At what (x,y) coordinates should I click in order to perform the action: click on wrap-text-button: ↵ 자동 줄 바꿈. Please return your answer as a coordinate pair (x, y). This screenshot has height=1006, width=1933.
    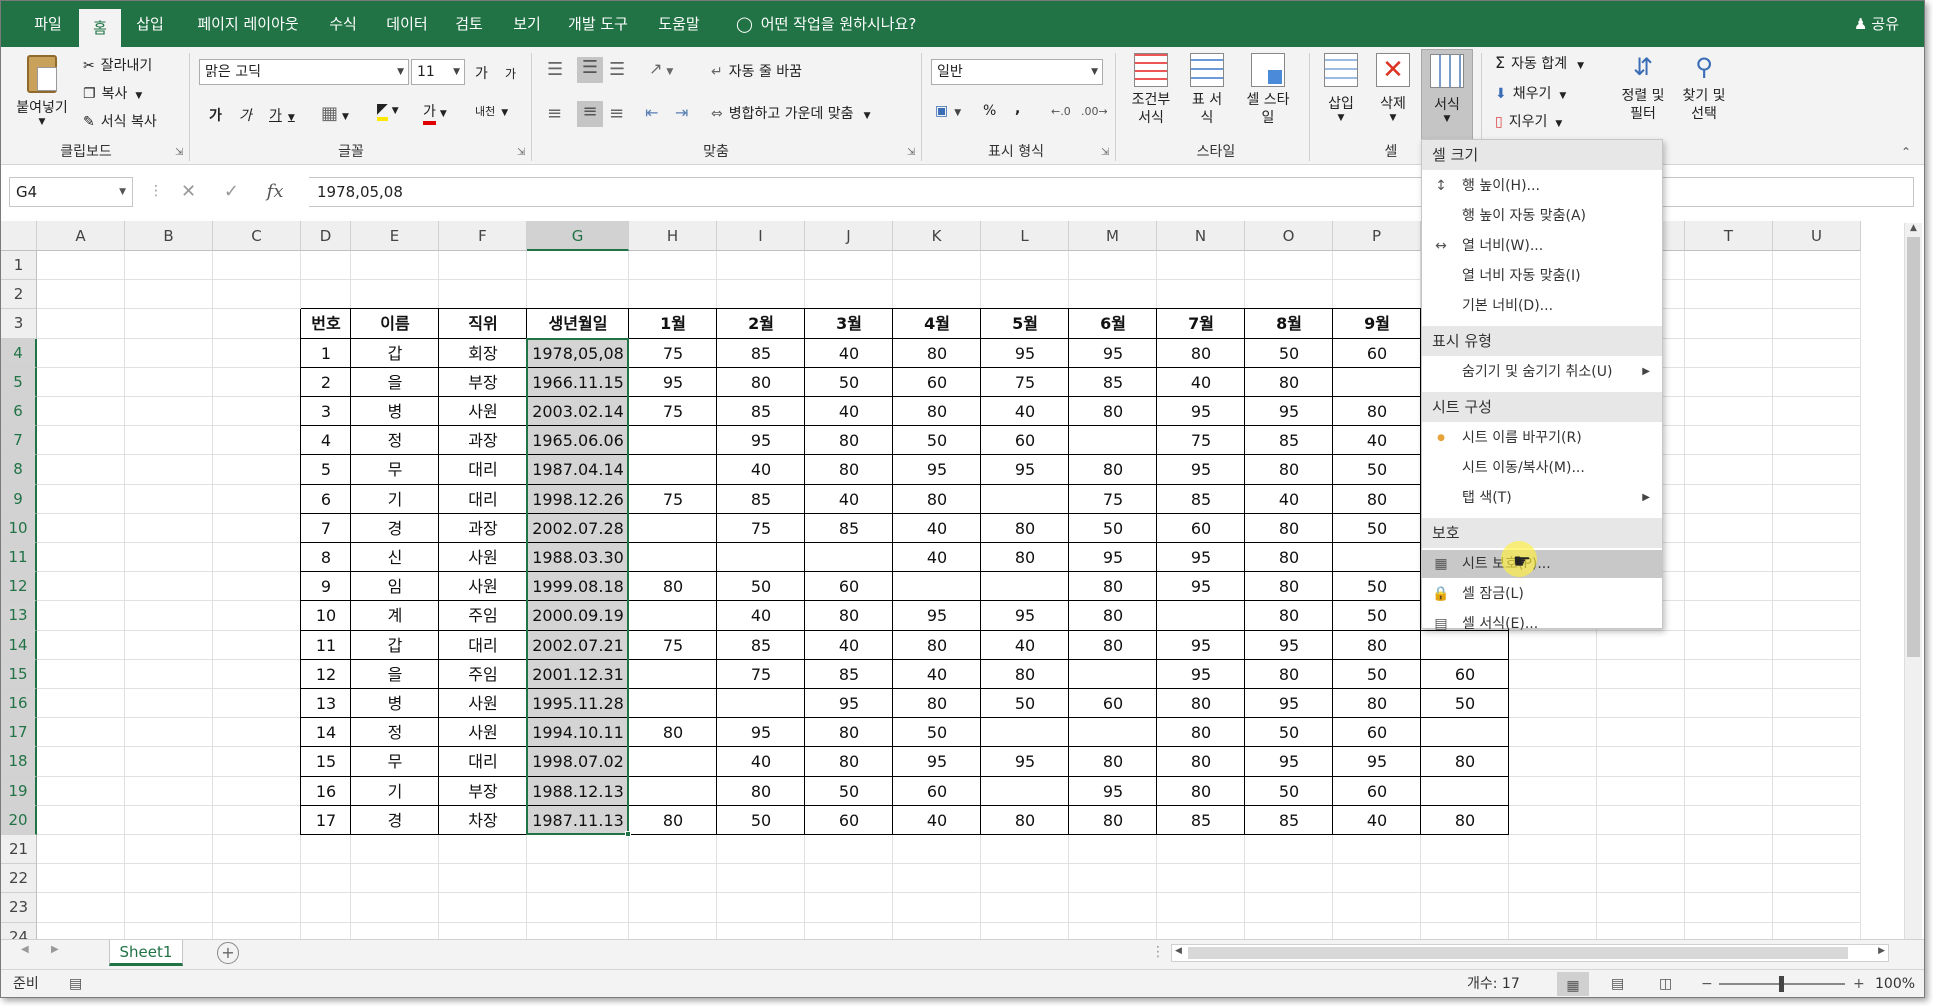
    Looking at the image, I should click on (756, 71).